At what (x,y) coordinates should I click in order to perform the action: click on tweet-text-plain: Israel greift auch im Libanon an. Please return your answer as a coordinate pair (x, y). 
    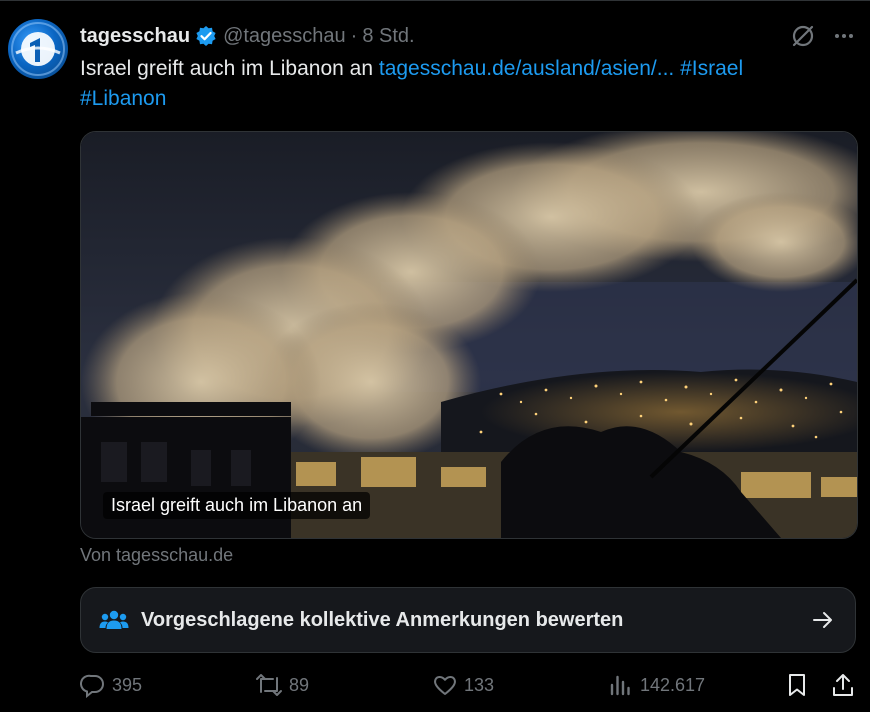
    Looking at the image, I should click on (227, 68).